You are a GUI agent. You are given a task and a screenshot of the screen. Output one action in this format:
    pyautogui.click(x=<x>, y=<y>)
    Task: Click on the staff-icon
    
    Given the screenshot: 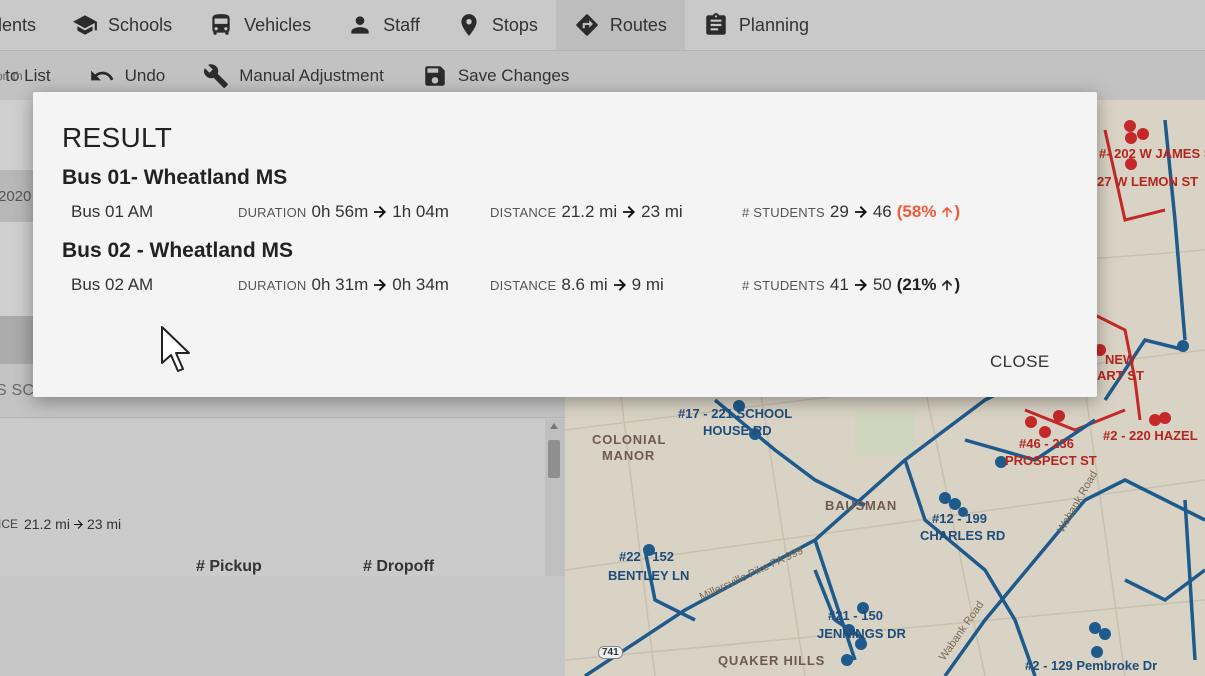 What is the action you would take?
    pyautogui.click(x=360, y=25)
    